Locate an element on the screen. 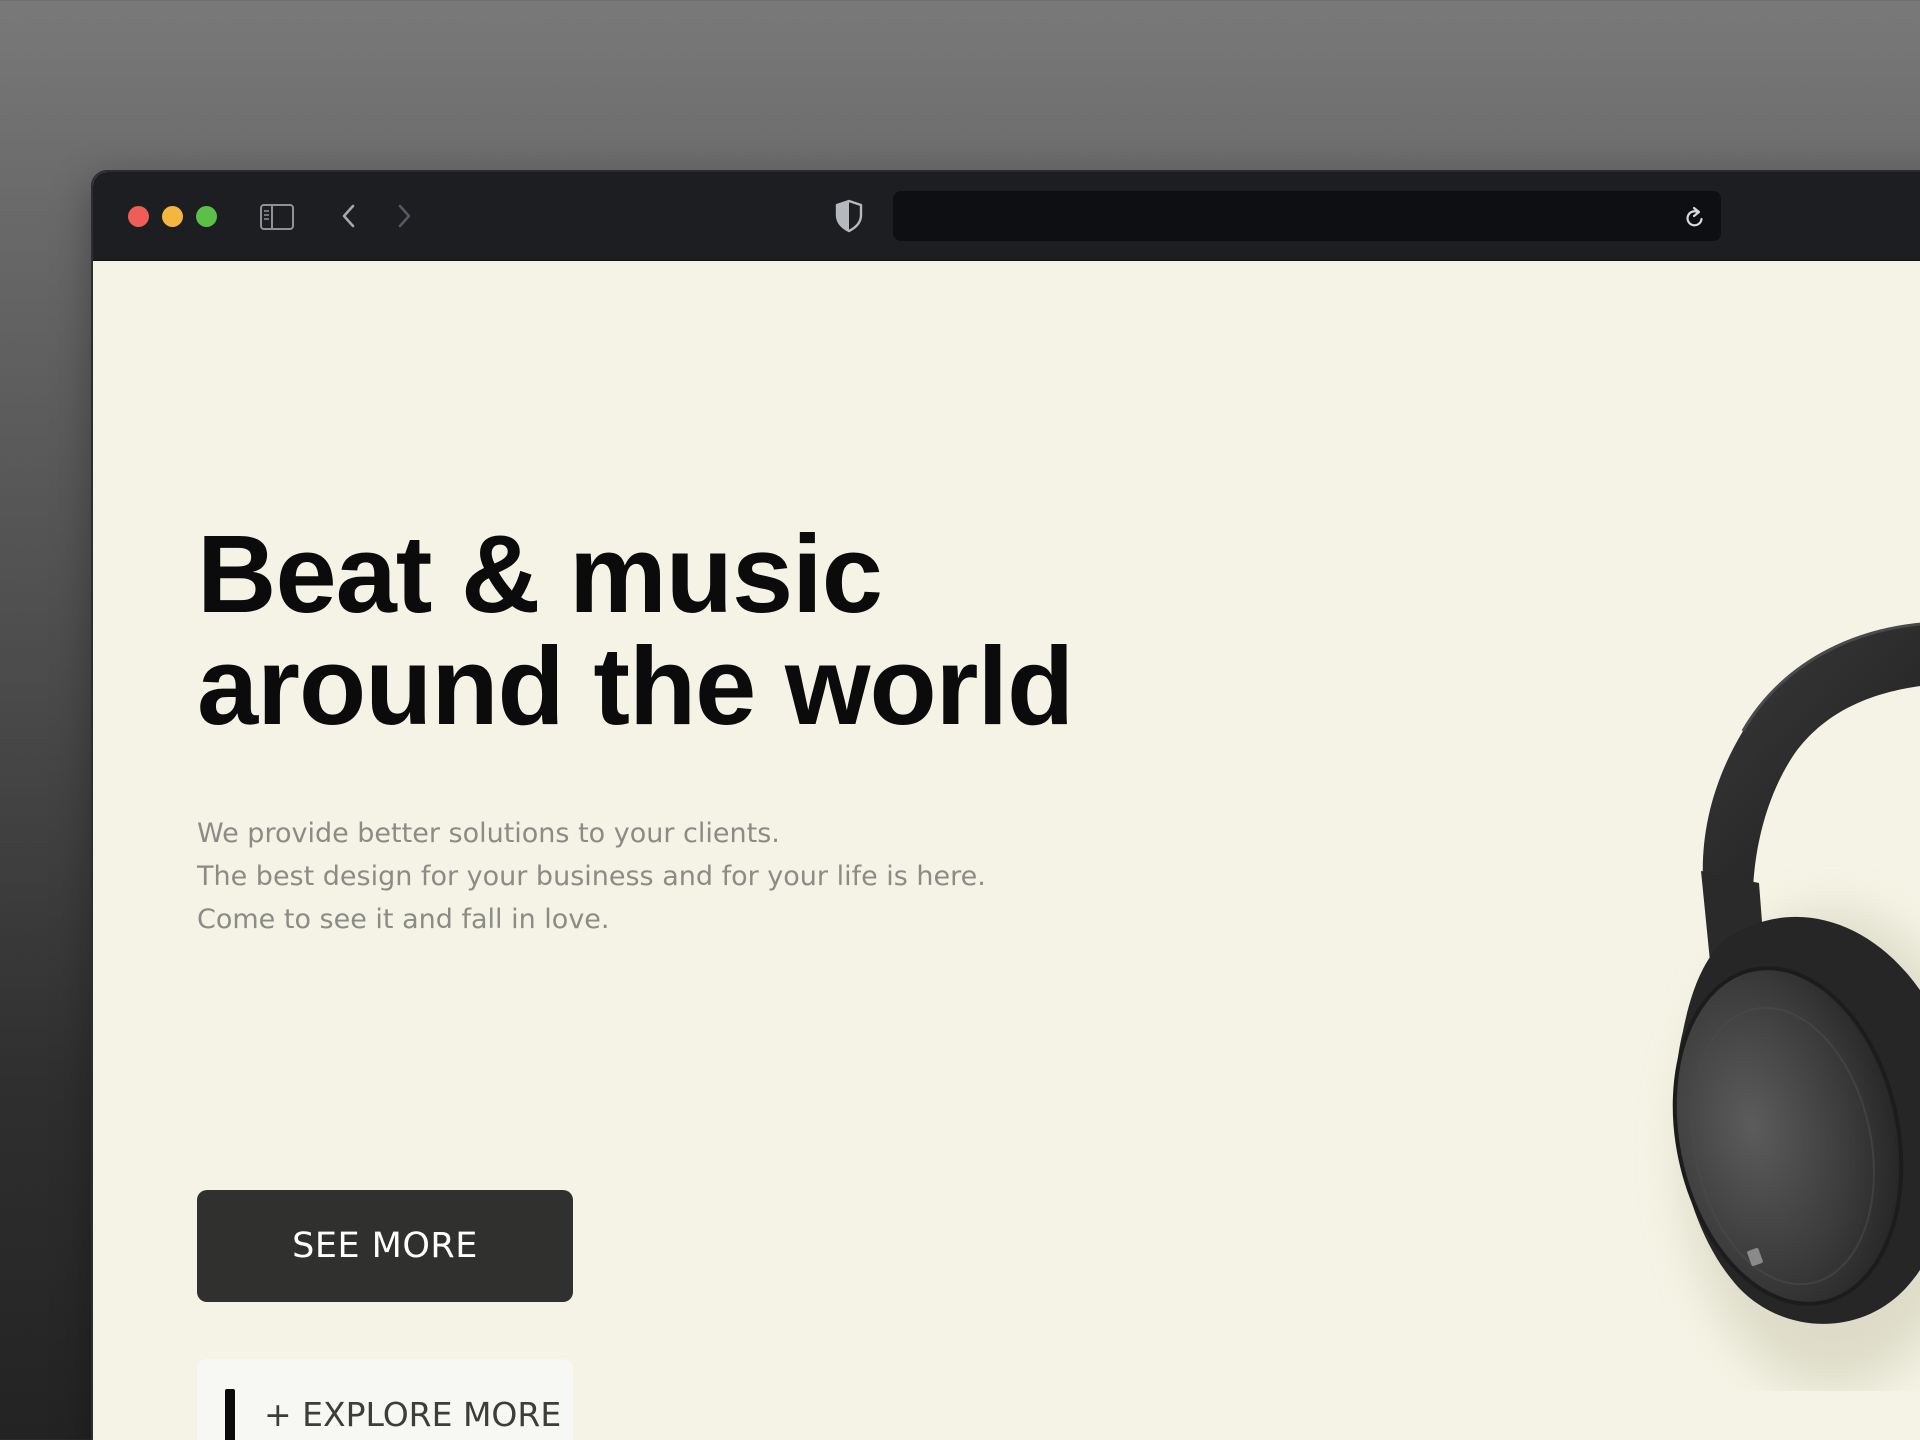  chevron-right-icon is located at coordinates (404, 216).